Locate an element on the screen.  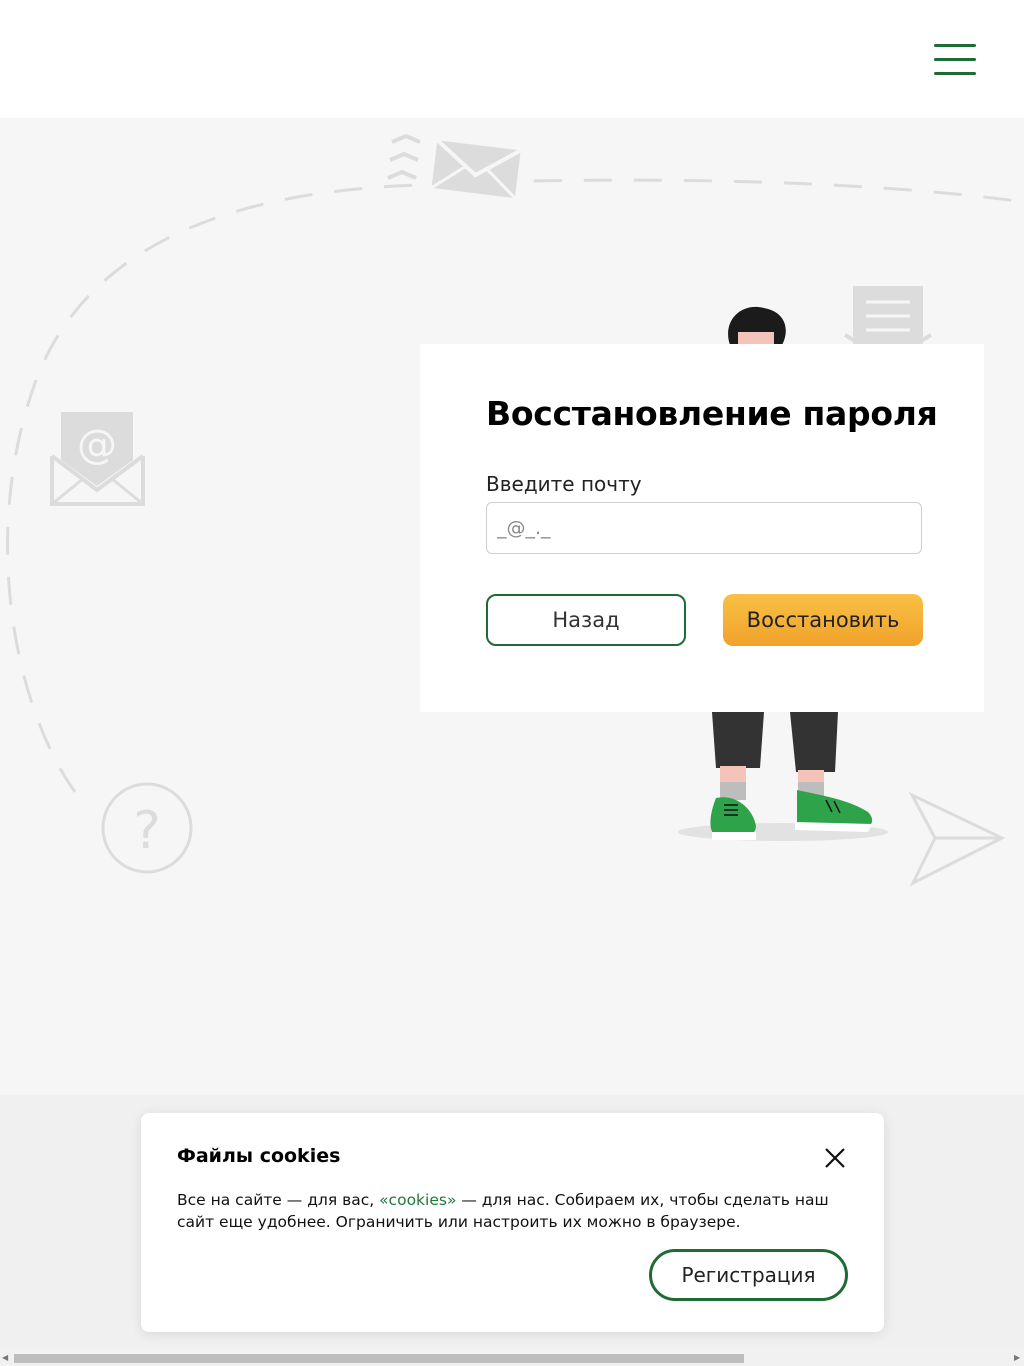
close-icon is located at coordinates (835, 1158).